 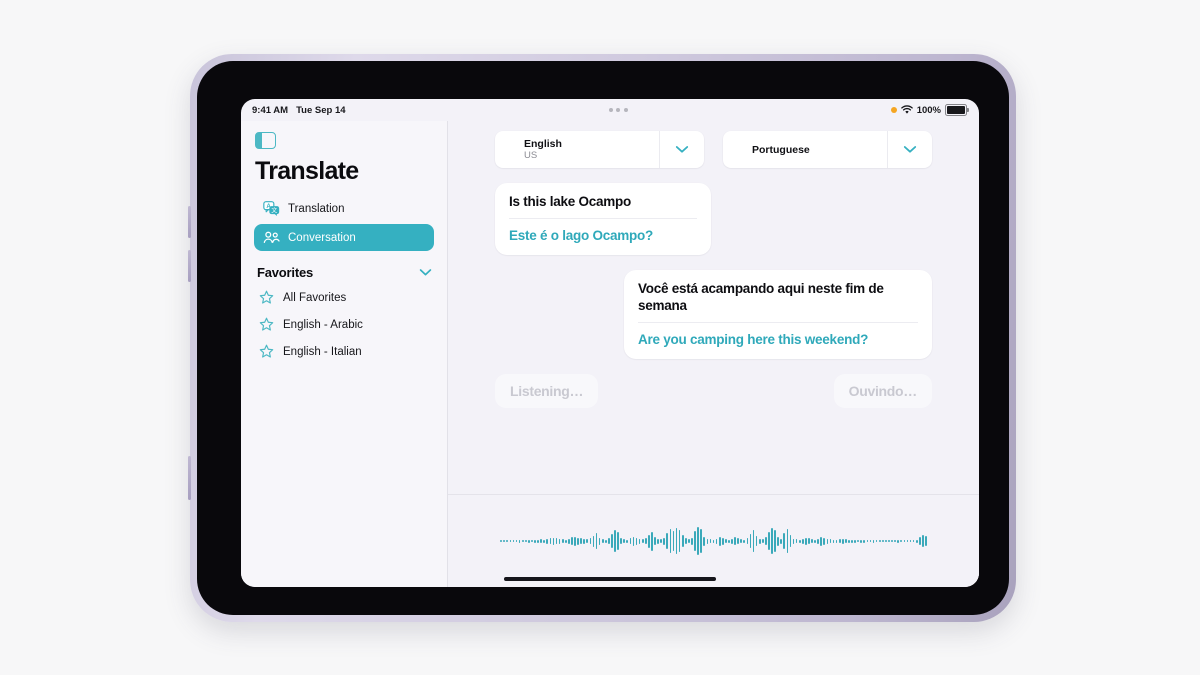 What do you see at coordinates (610, 579) in the screenshot?
I see `home-indicator-bar` at bounding box center [610, 579].